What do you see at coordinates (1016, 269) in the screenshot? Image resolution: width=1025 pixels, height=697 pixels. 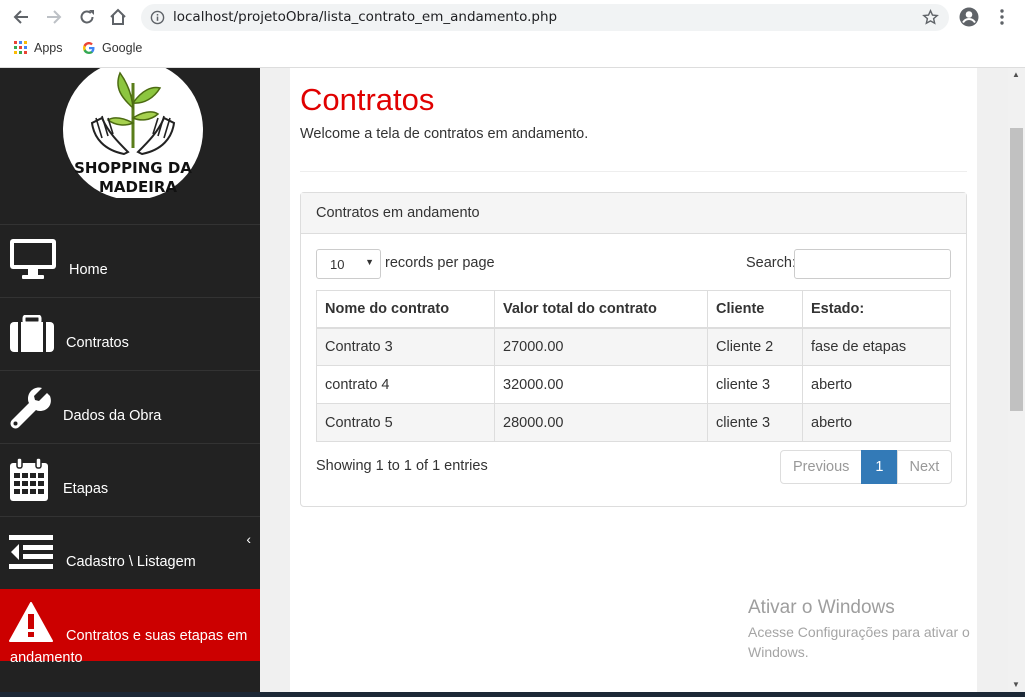 I see `scrollbar-thumb` at bounding box center [1016, 269].